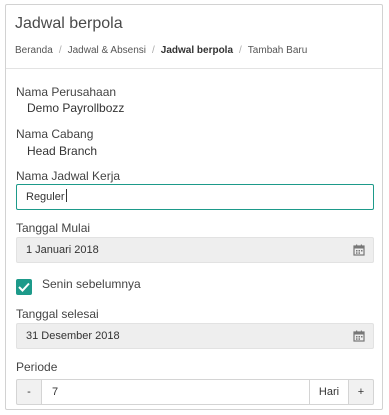 The height and width of the screenshot is (415, 389). Describe the element at coordinates (66, 195) in the screenshot. I see `text-cursor` at that location.